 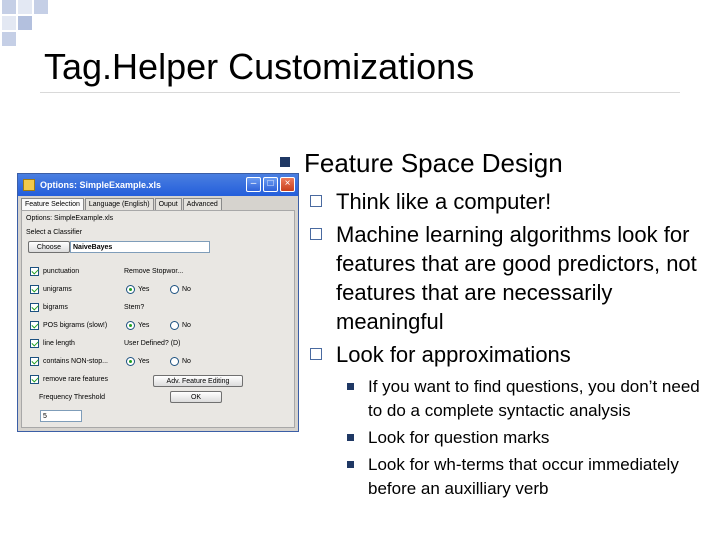 What do you see at coordinates (55, 307) in the screenshot?
I see `bigrams-label: bigrams` at bounding box center [55, 307].